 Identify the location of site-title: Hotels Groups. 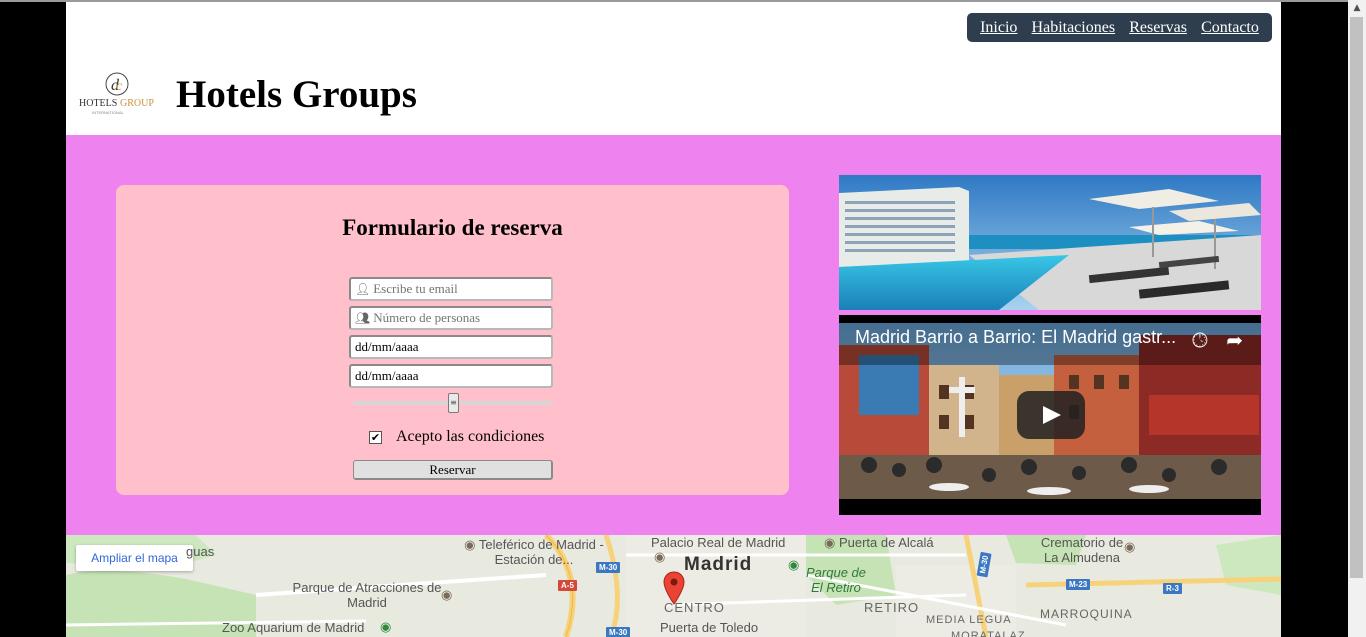
(296, 94).